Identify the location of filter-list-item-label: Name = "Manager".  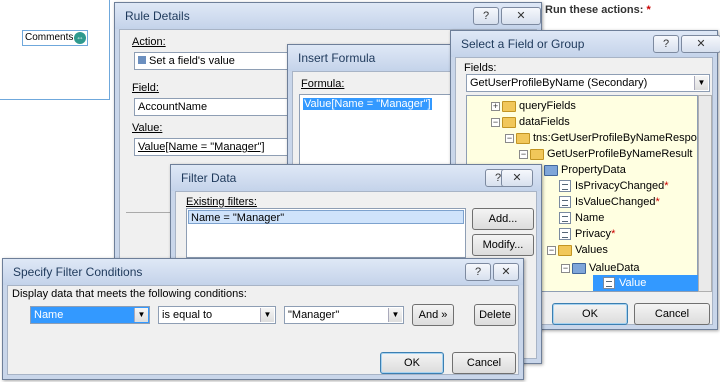
(238, 218).